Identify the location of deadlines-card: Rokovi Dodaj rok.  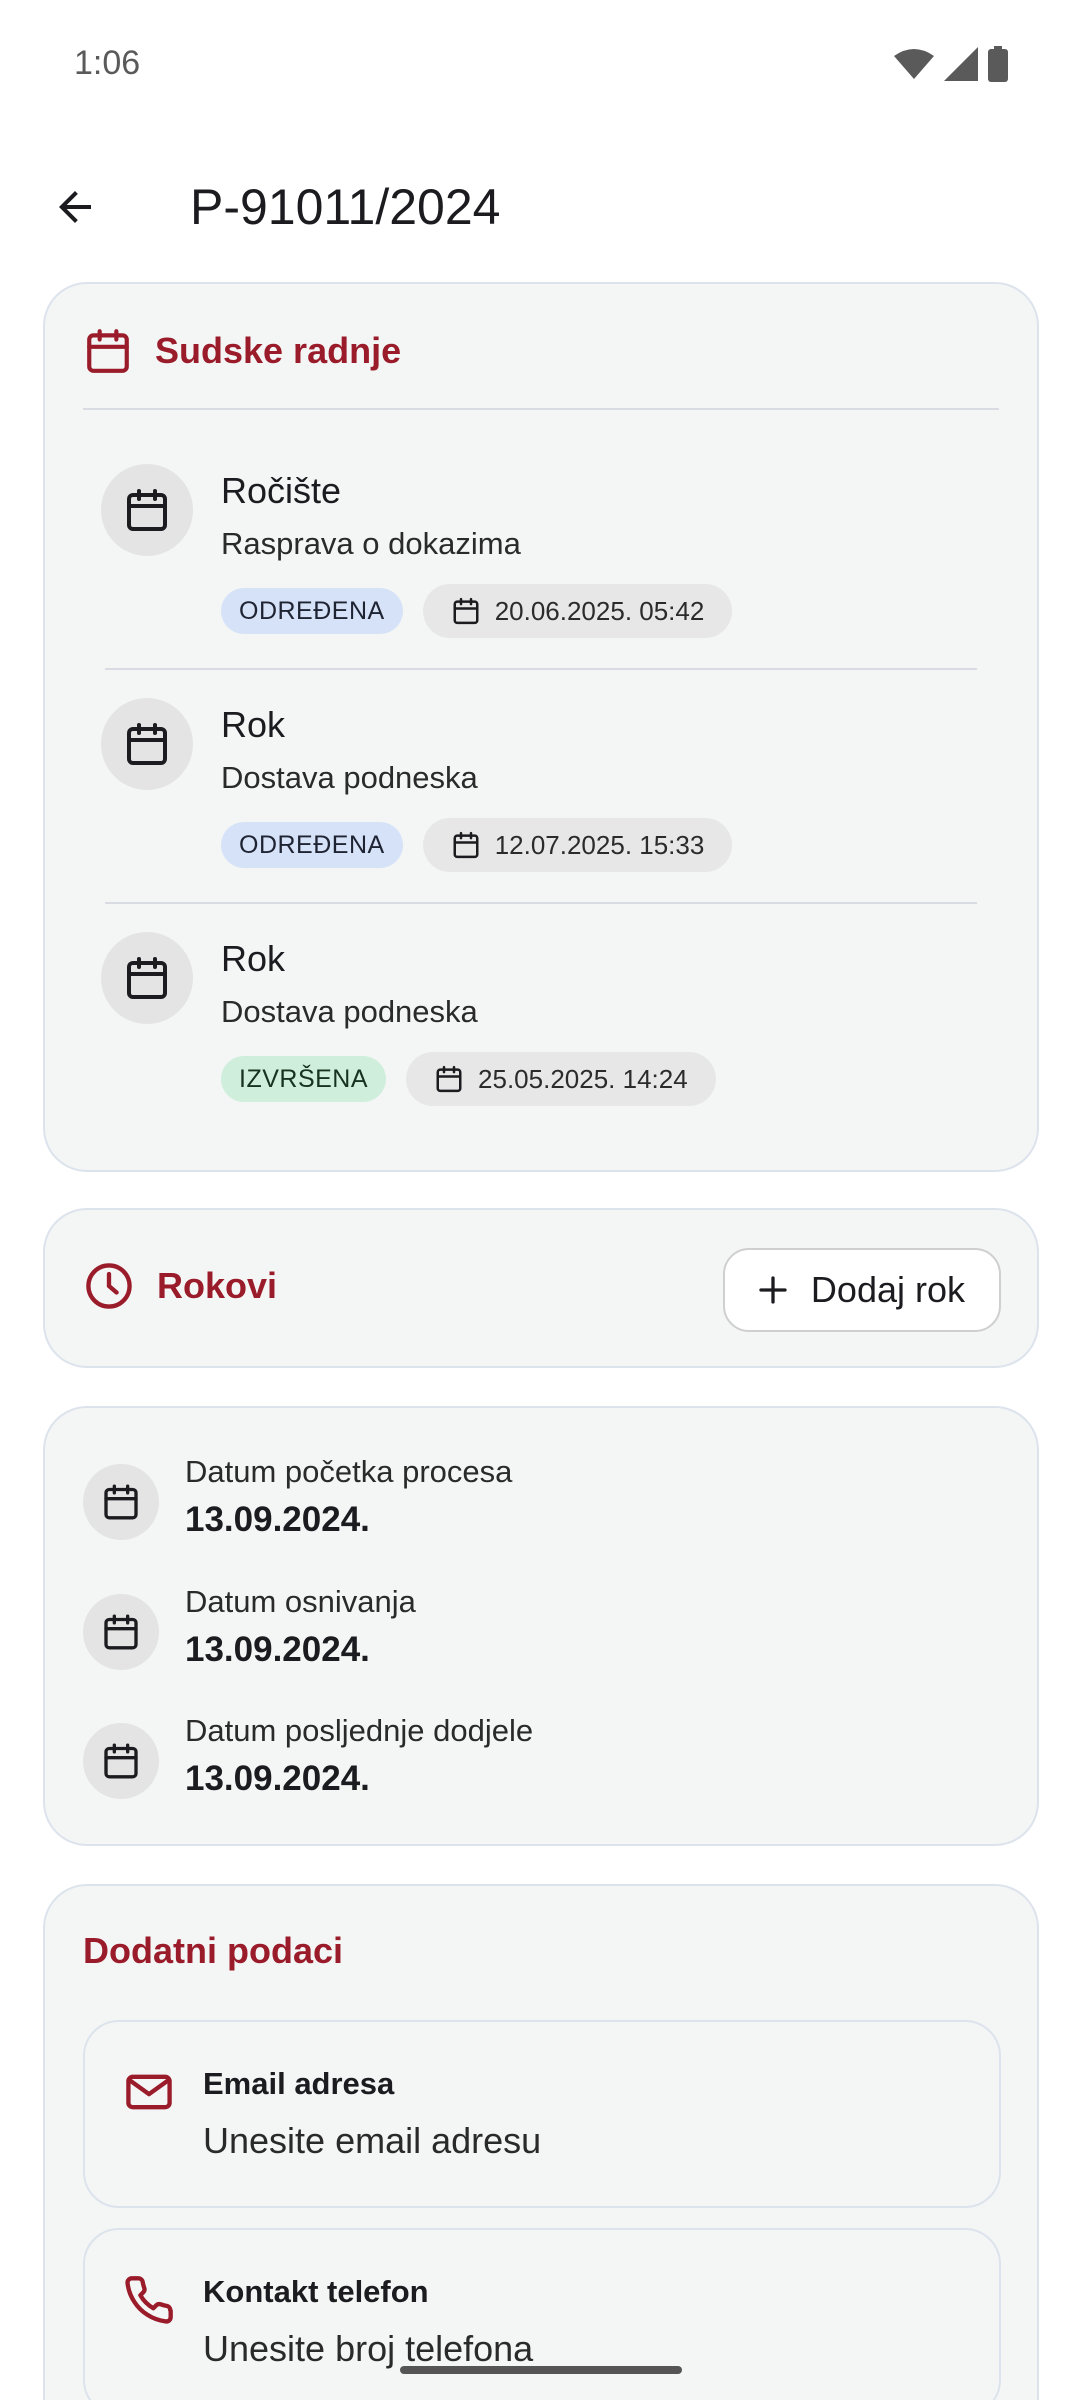
(541, 1288).